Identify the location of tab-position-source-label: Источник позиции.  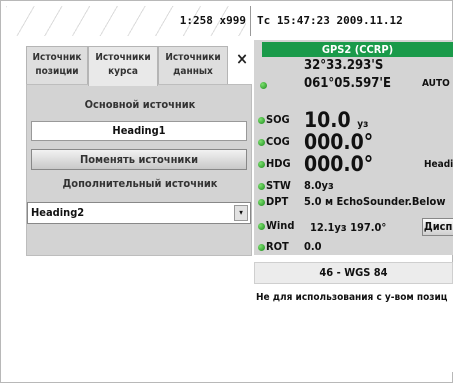
(57, 64).